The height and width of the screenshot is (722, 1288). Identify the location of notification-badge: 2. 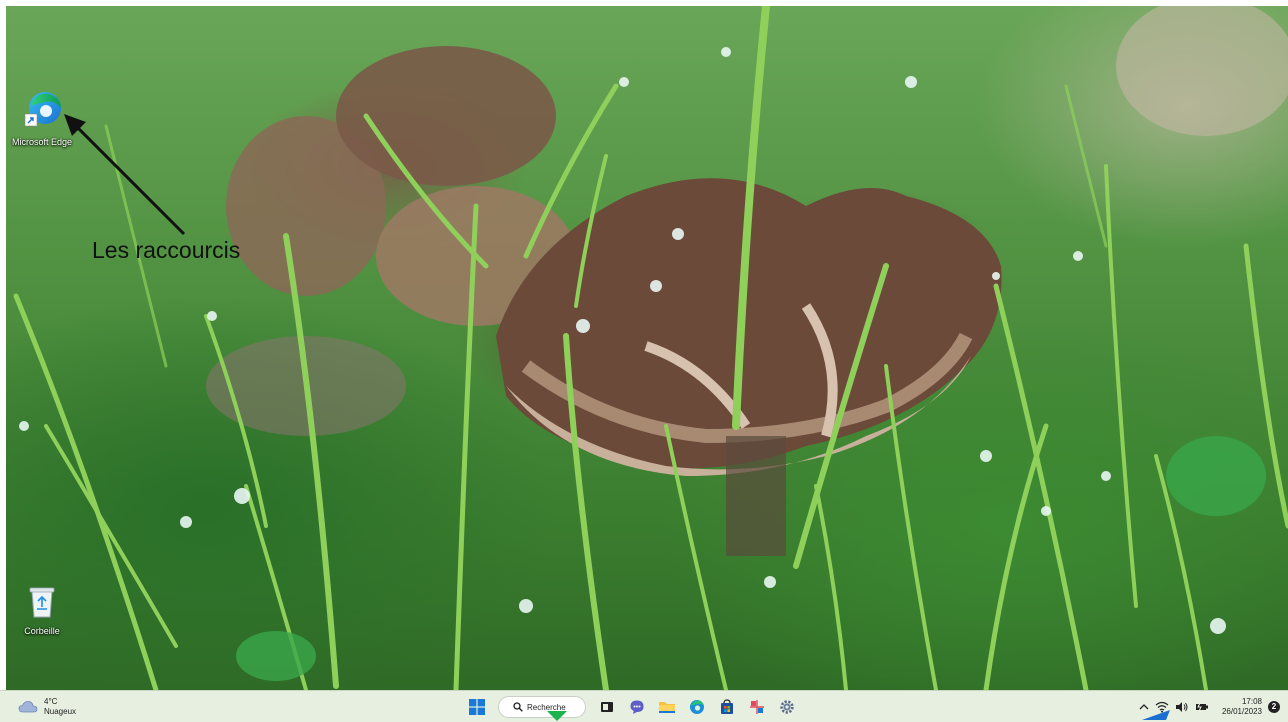
(1274, 707).